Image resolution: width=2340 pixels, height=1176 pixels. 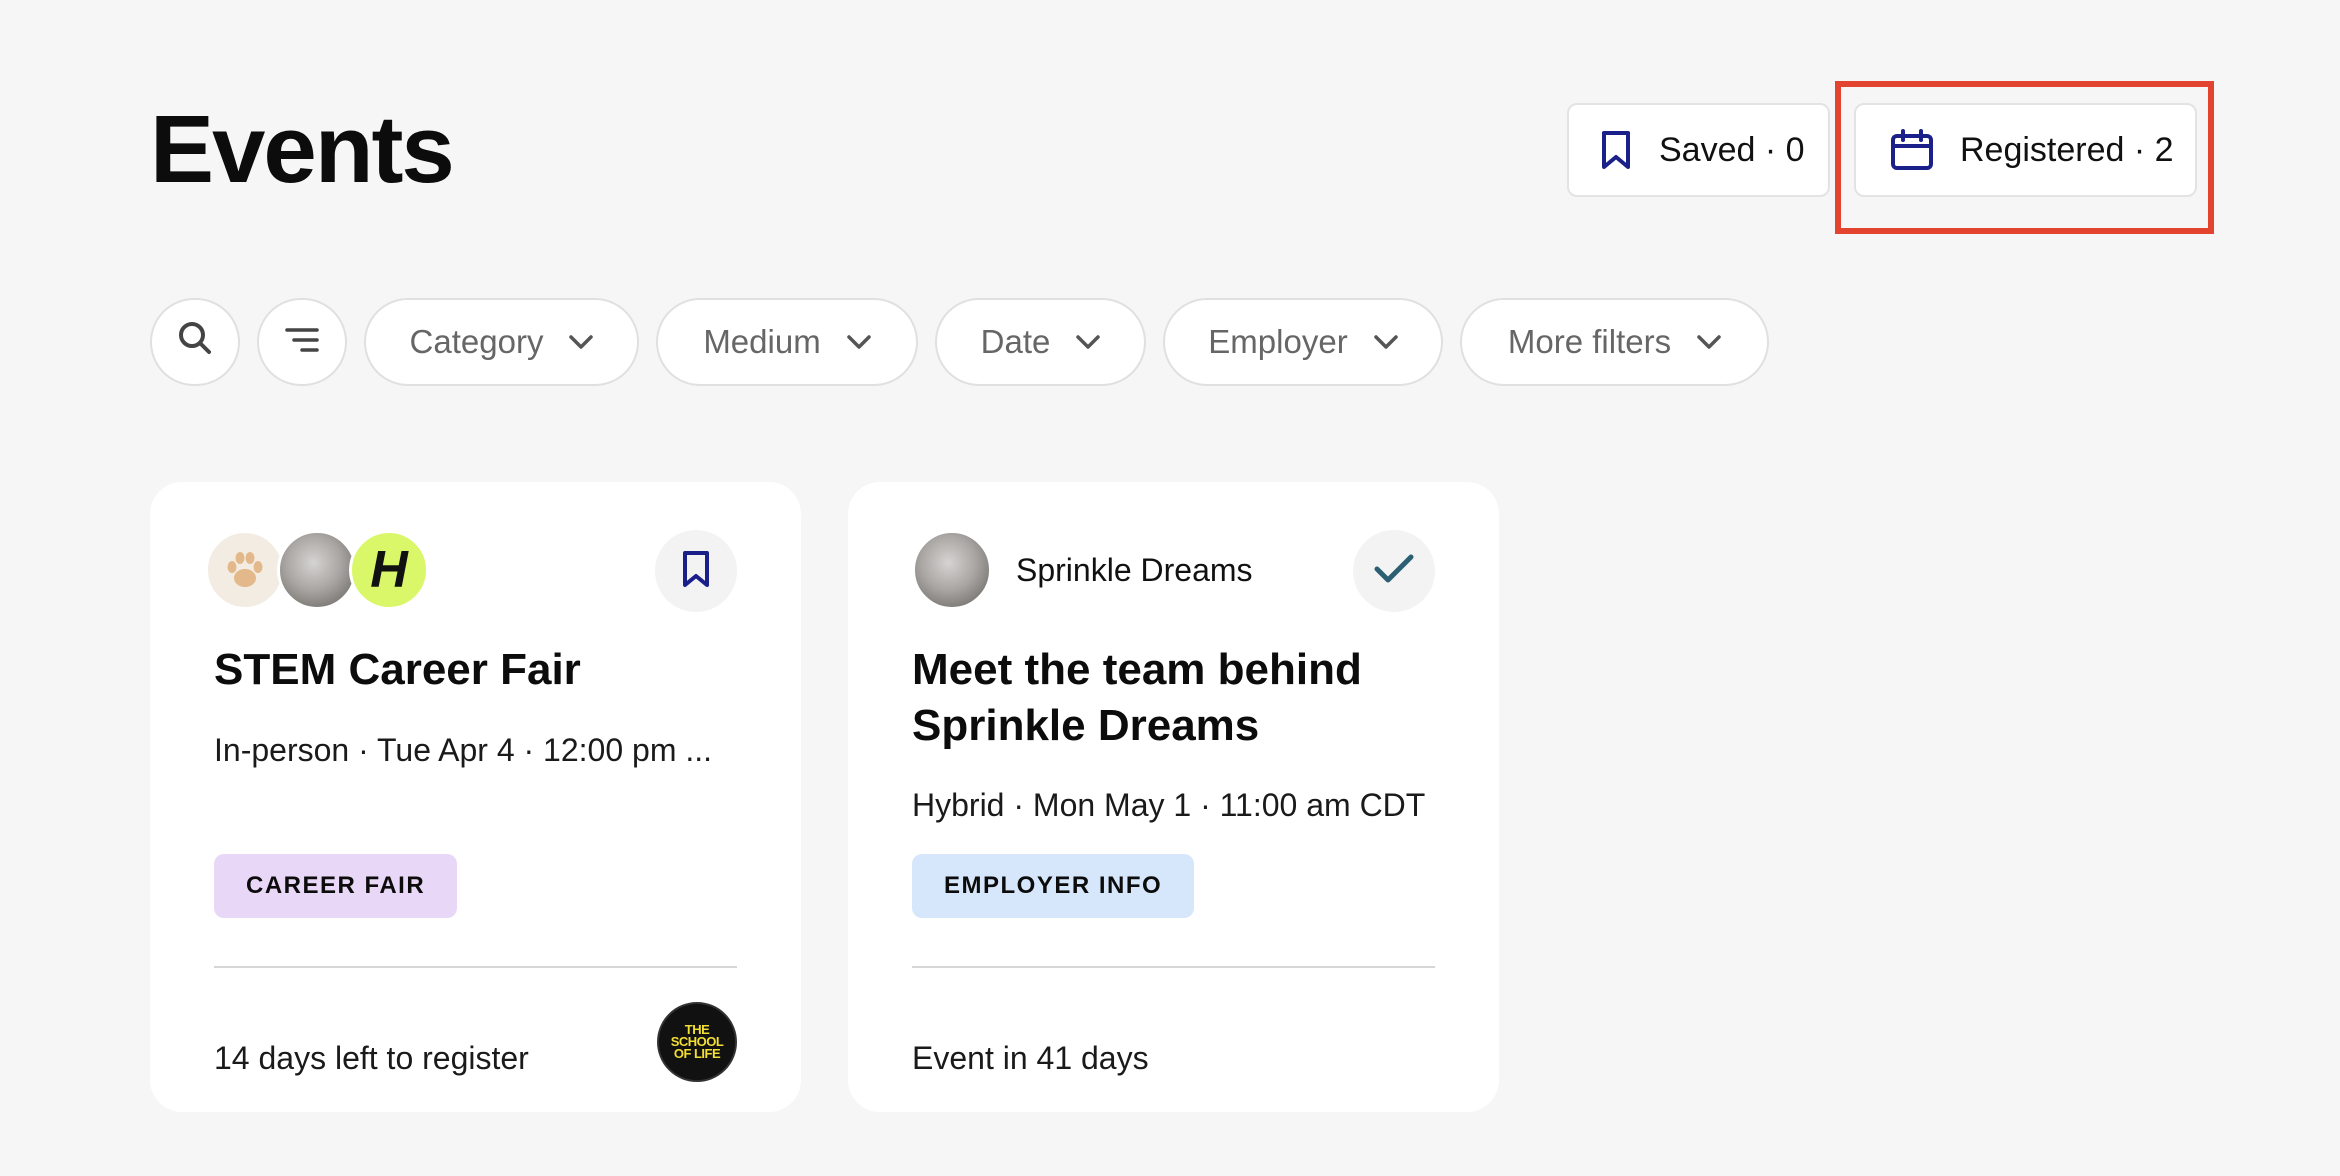 What do you see at coordinates (1134, 570) in the screenshot?
I see `employer-name: Sprinkle Dreams` at bounding box center [1134, 570].